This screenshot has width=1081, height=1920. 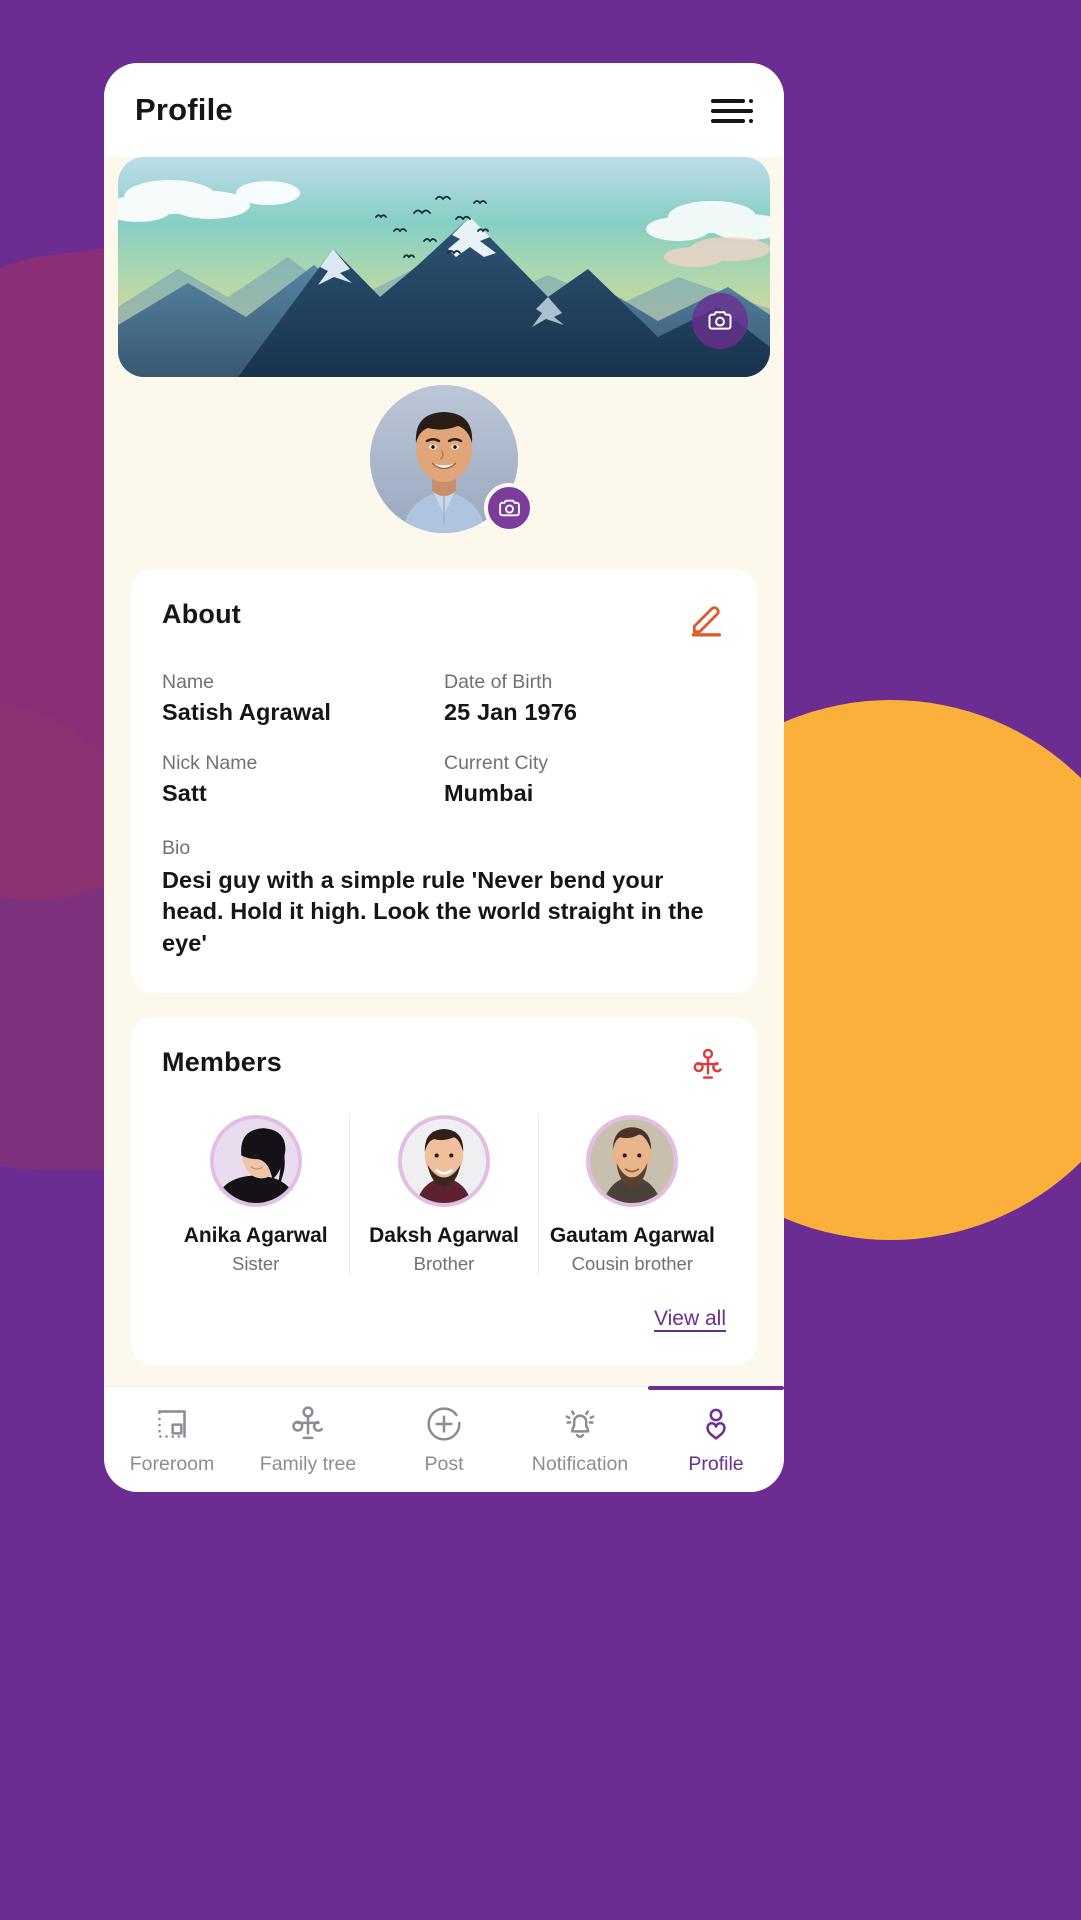 What do you see at coordinates (256, 1263) in the screenshot?
I see `member-relation: Sister` at bounding box center [256, 1263].